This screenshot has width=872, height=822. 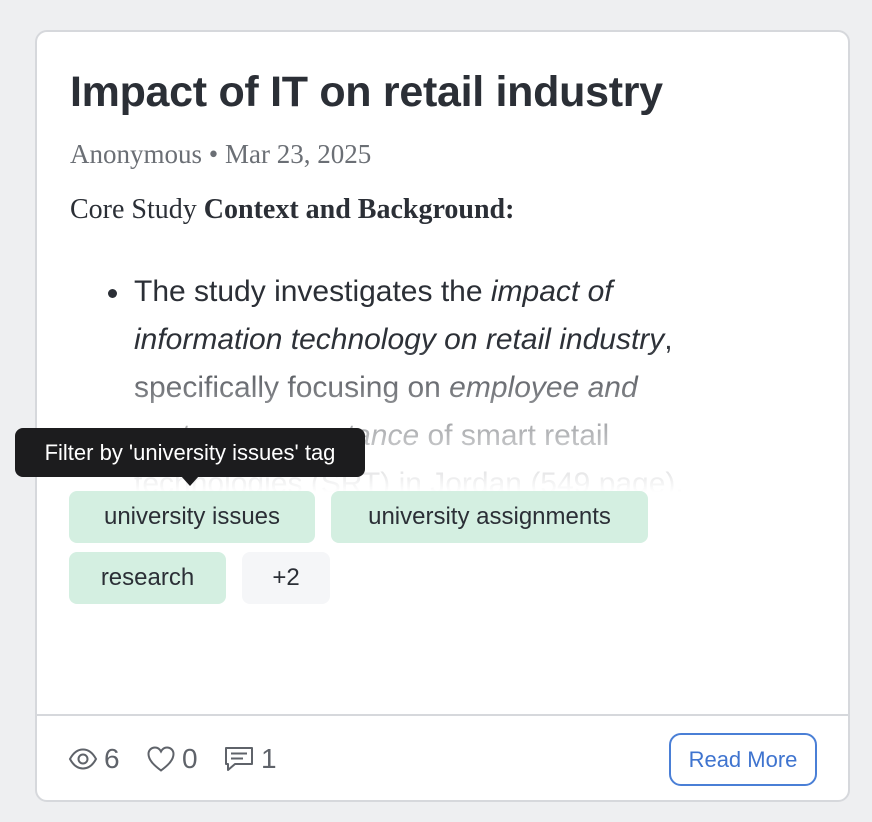 What do you see at coordinates (743, 759) in the screenshot?
I see `read-more-button: Read More` at bounding box center [743, 759].